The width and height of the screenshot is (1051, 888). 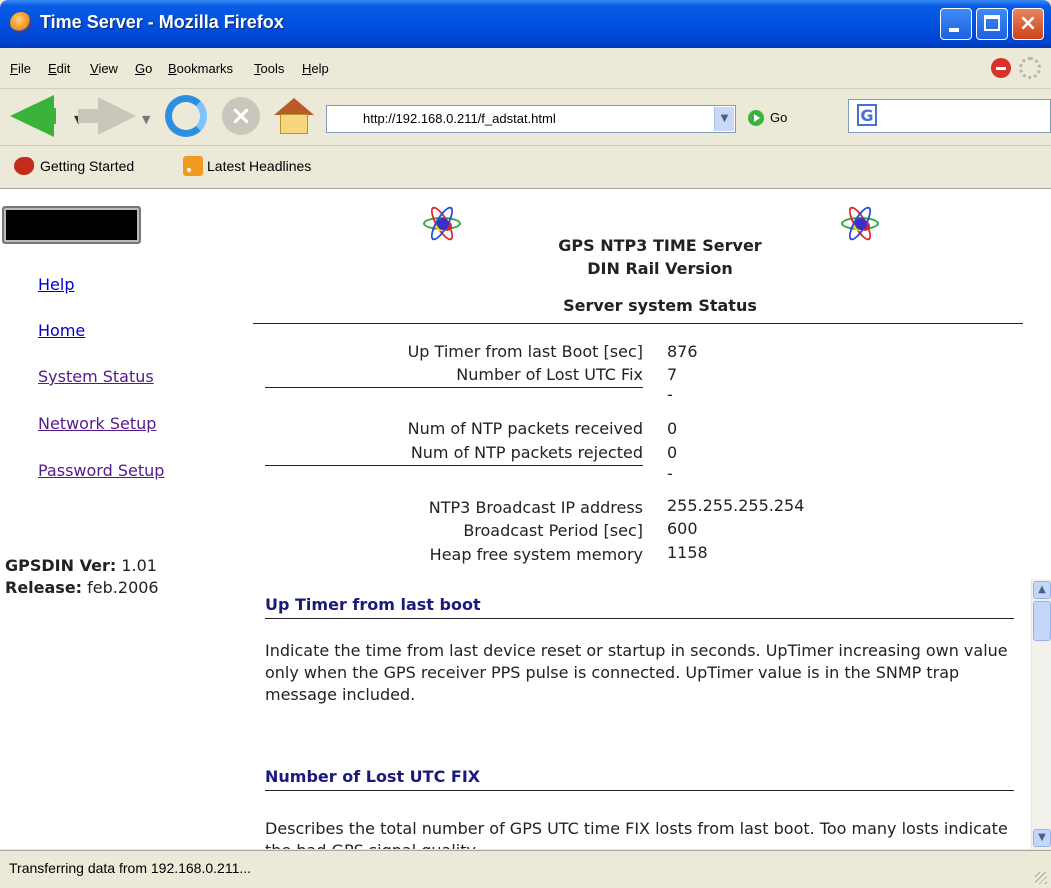 I want to click on header-divider, so click(x=638, y=323).